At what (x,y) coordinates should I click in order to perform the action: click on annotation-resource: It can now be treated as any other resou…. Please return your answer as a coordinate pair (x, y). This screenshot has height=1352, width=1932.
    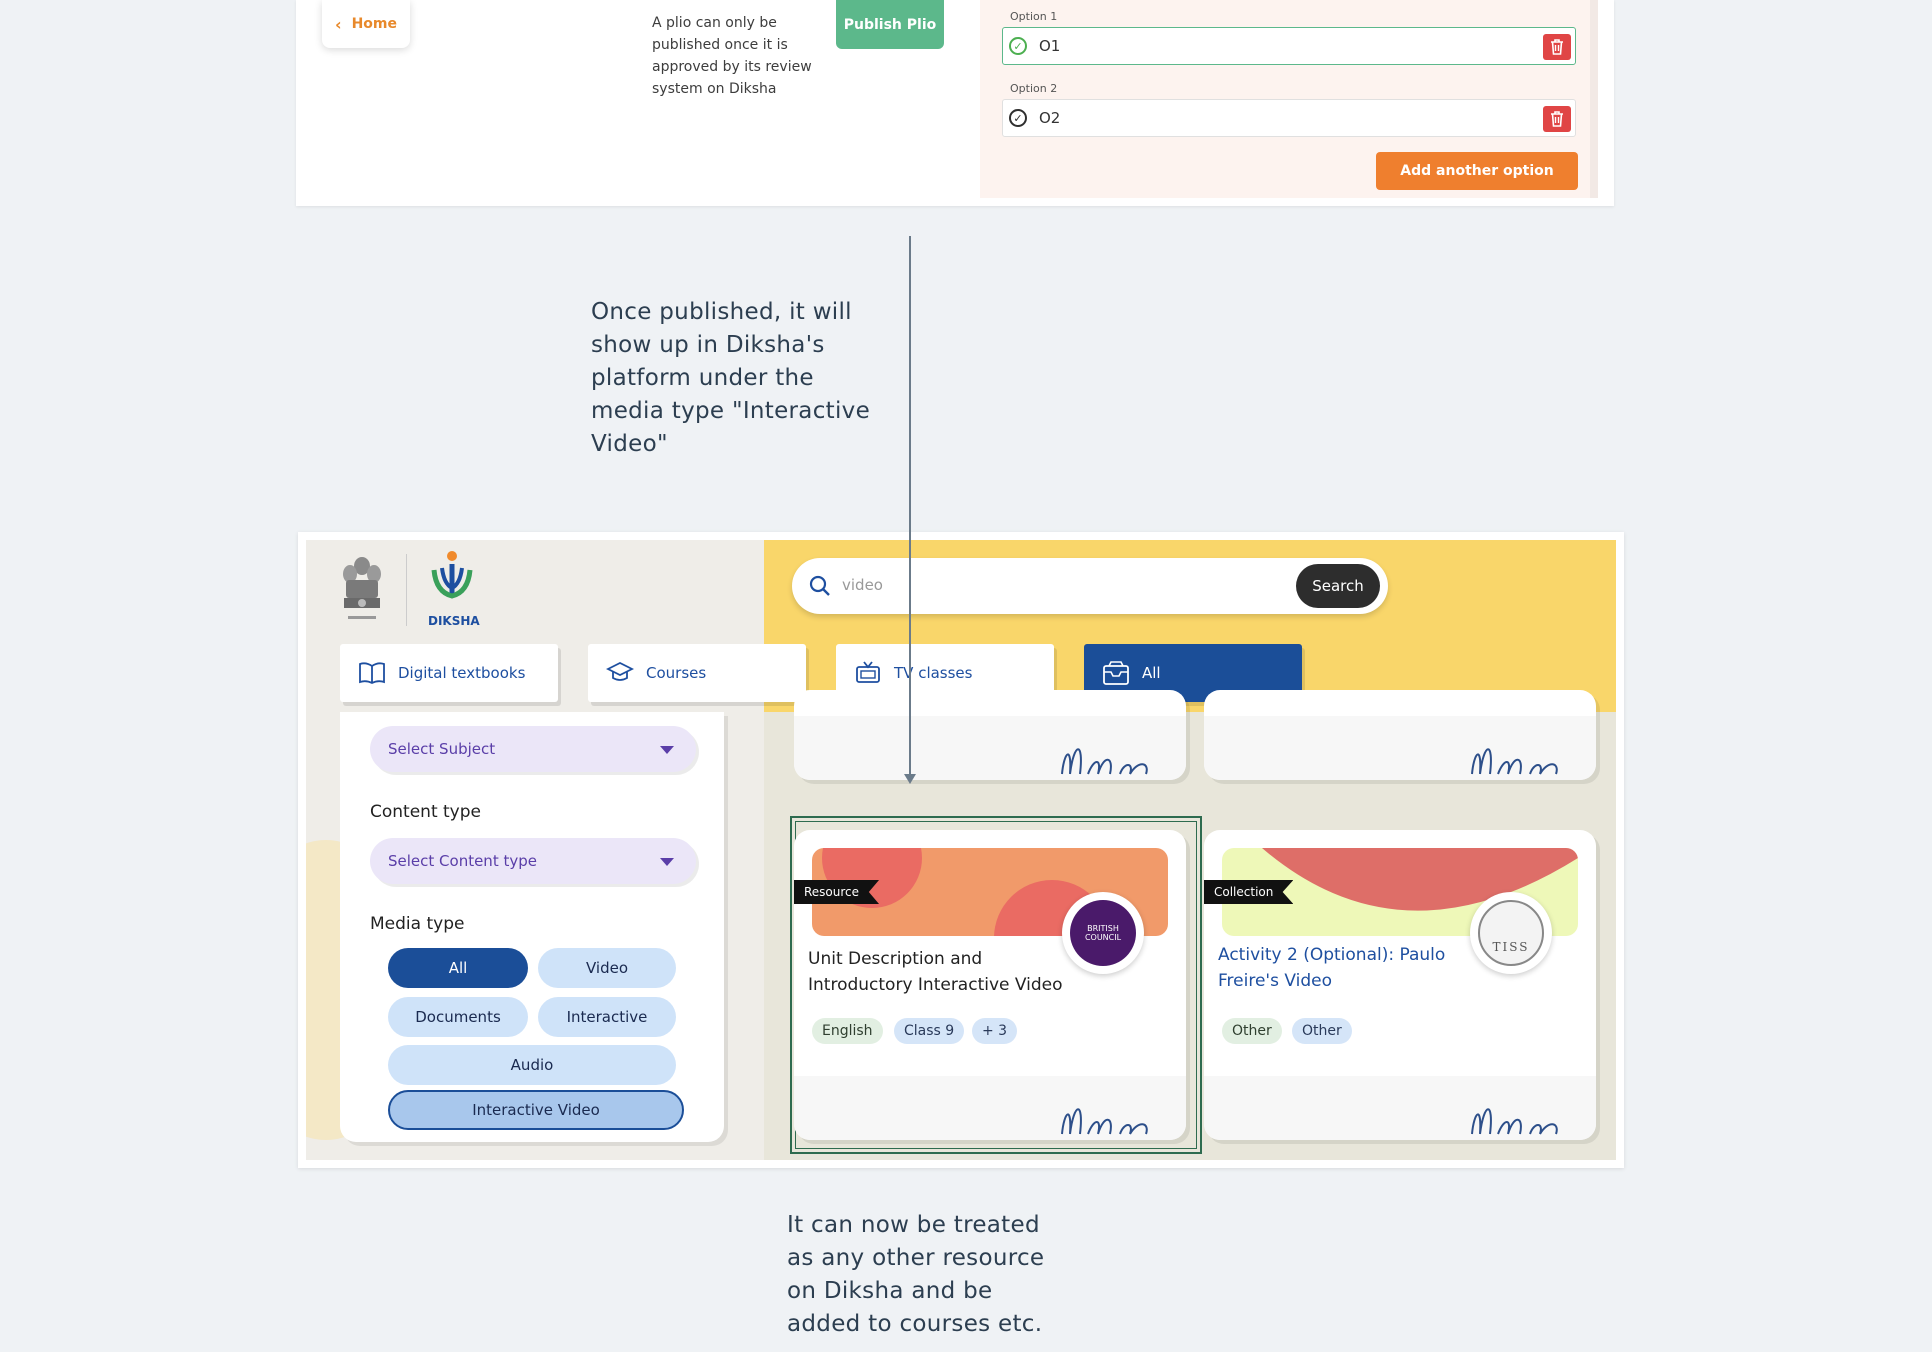
    Looking at the image, I should click on (916, 1274).